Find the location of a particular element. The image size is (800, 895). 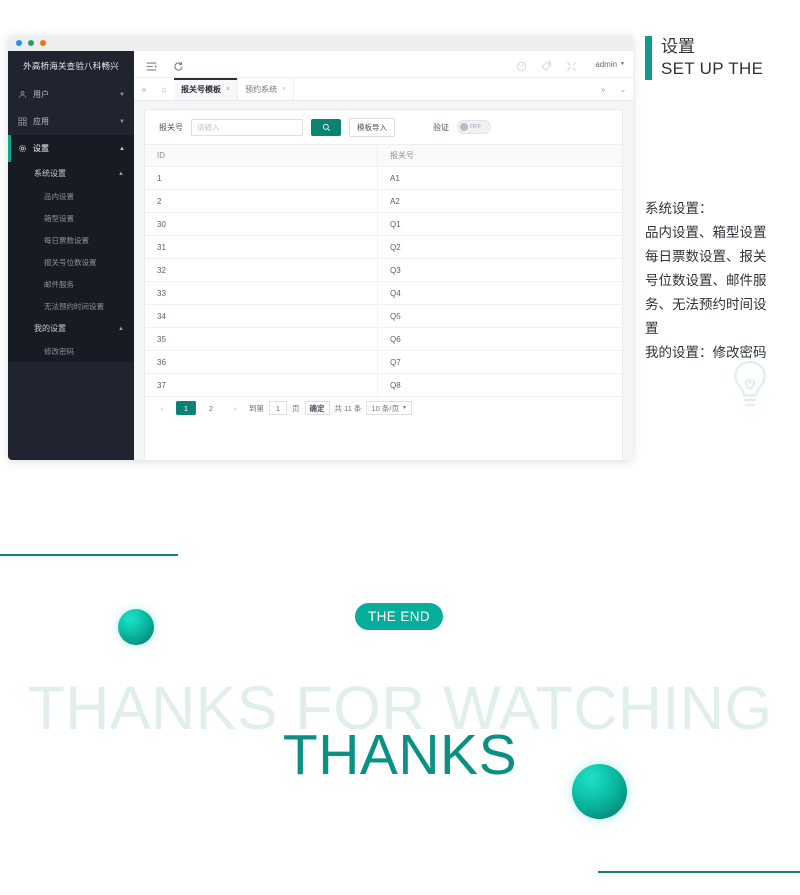

window-titlebar is located at coordinates (320, 43).